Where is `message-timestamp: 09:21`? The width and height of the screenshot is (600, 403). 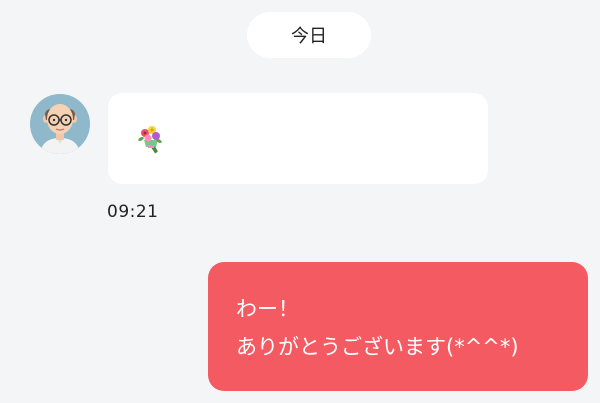
message-timestamp: 09:21 is located at coordinates (133, 212).